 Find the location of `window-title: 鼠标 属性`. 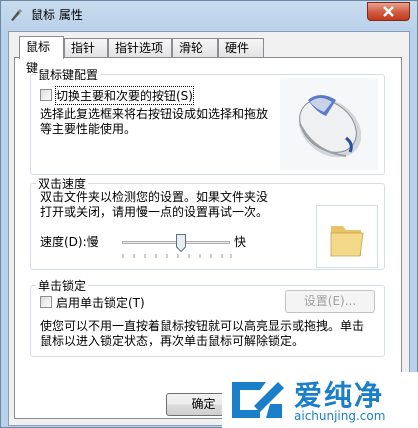

window-title: 鼠标 属性 is located at coordinates (57, 15).